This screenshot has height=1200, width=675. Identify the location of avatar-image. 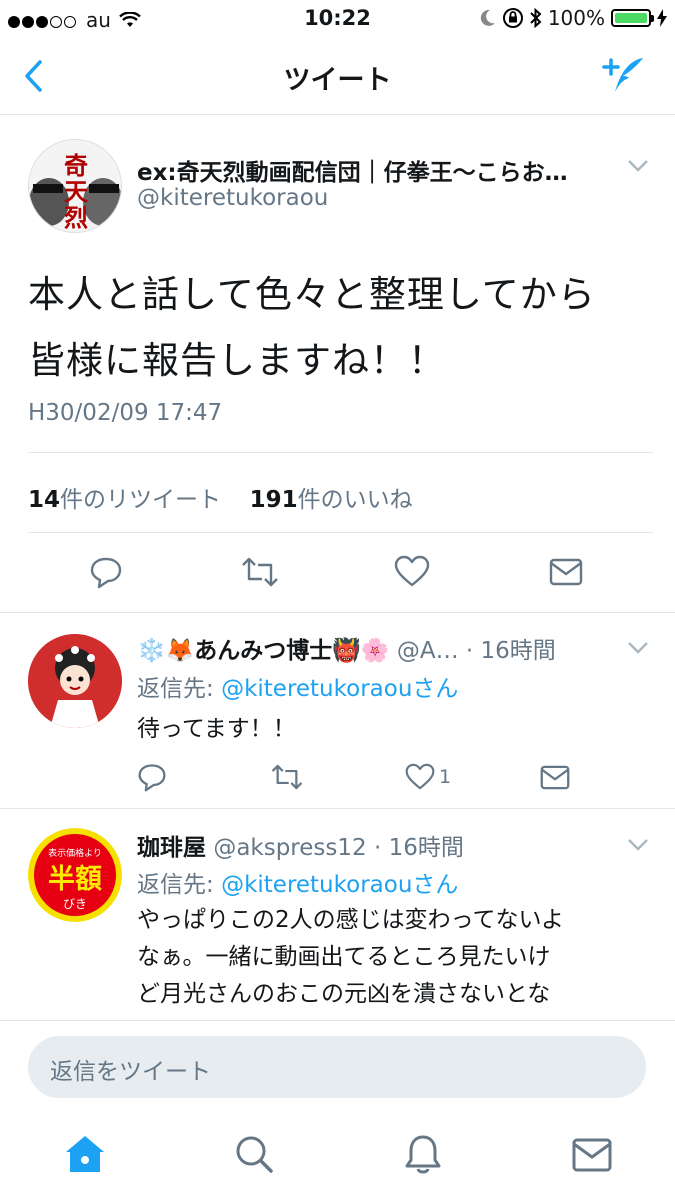
(75, 681).